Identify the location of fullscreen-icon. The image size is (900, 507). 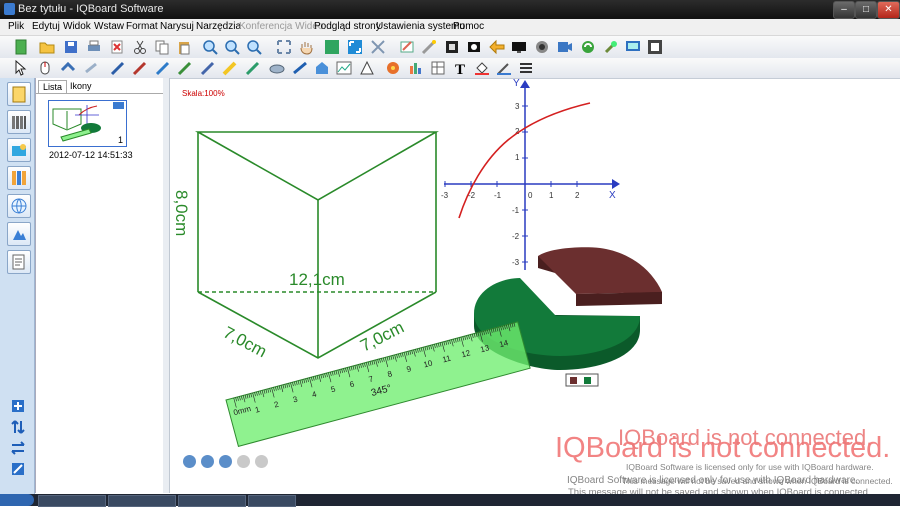
(284, 47).